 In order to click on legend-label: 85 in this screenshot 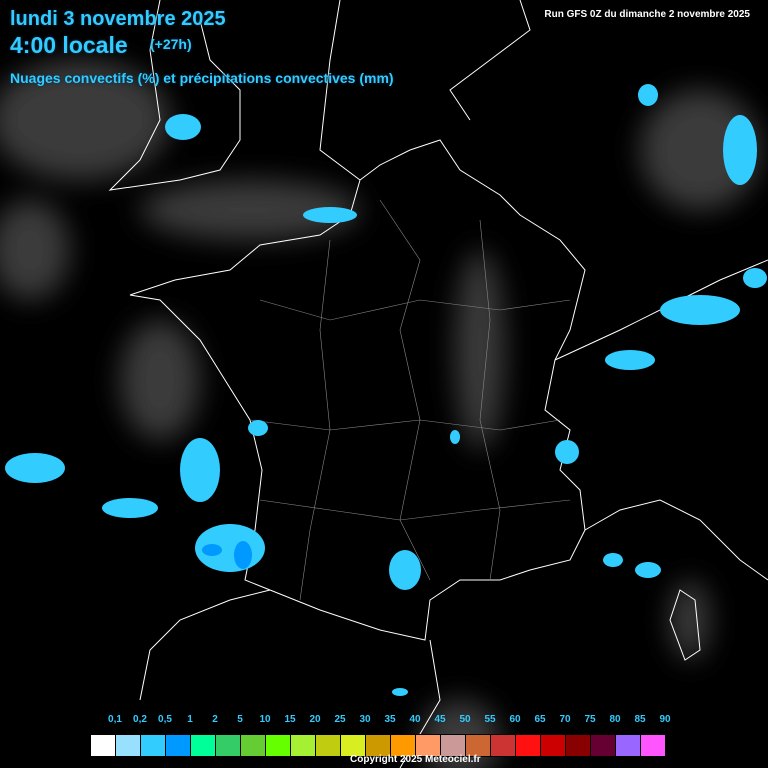, I will do `click(640, 719)`.